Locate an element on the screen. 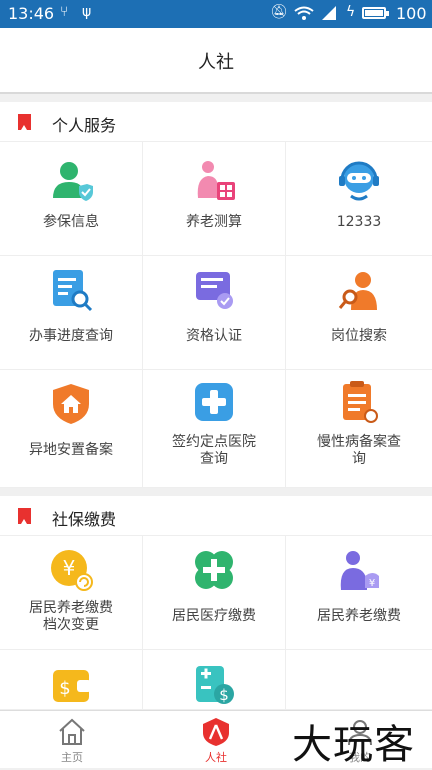 The image size is (432, 770). service-item-hospital-query: 签约定点医院 查询 is located at coordinates (214, 429).